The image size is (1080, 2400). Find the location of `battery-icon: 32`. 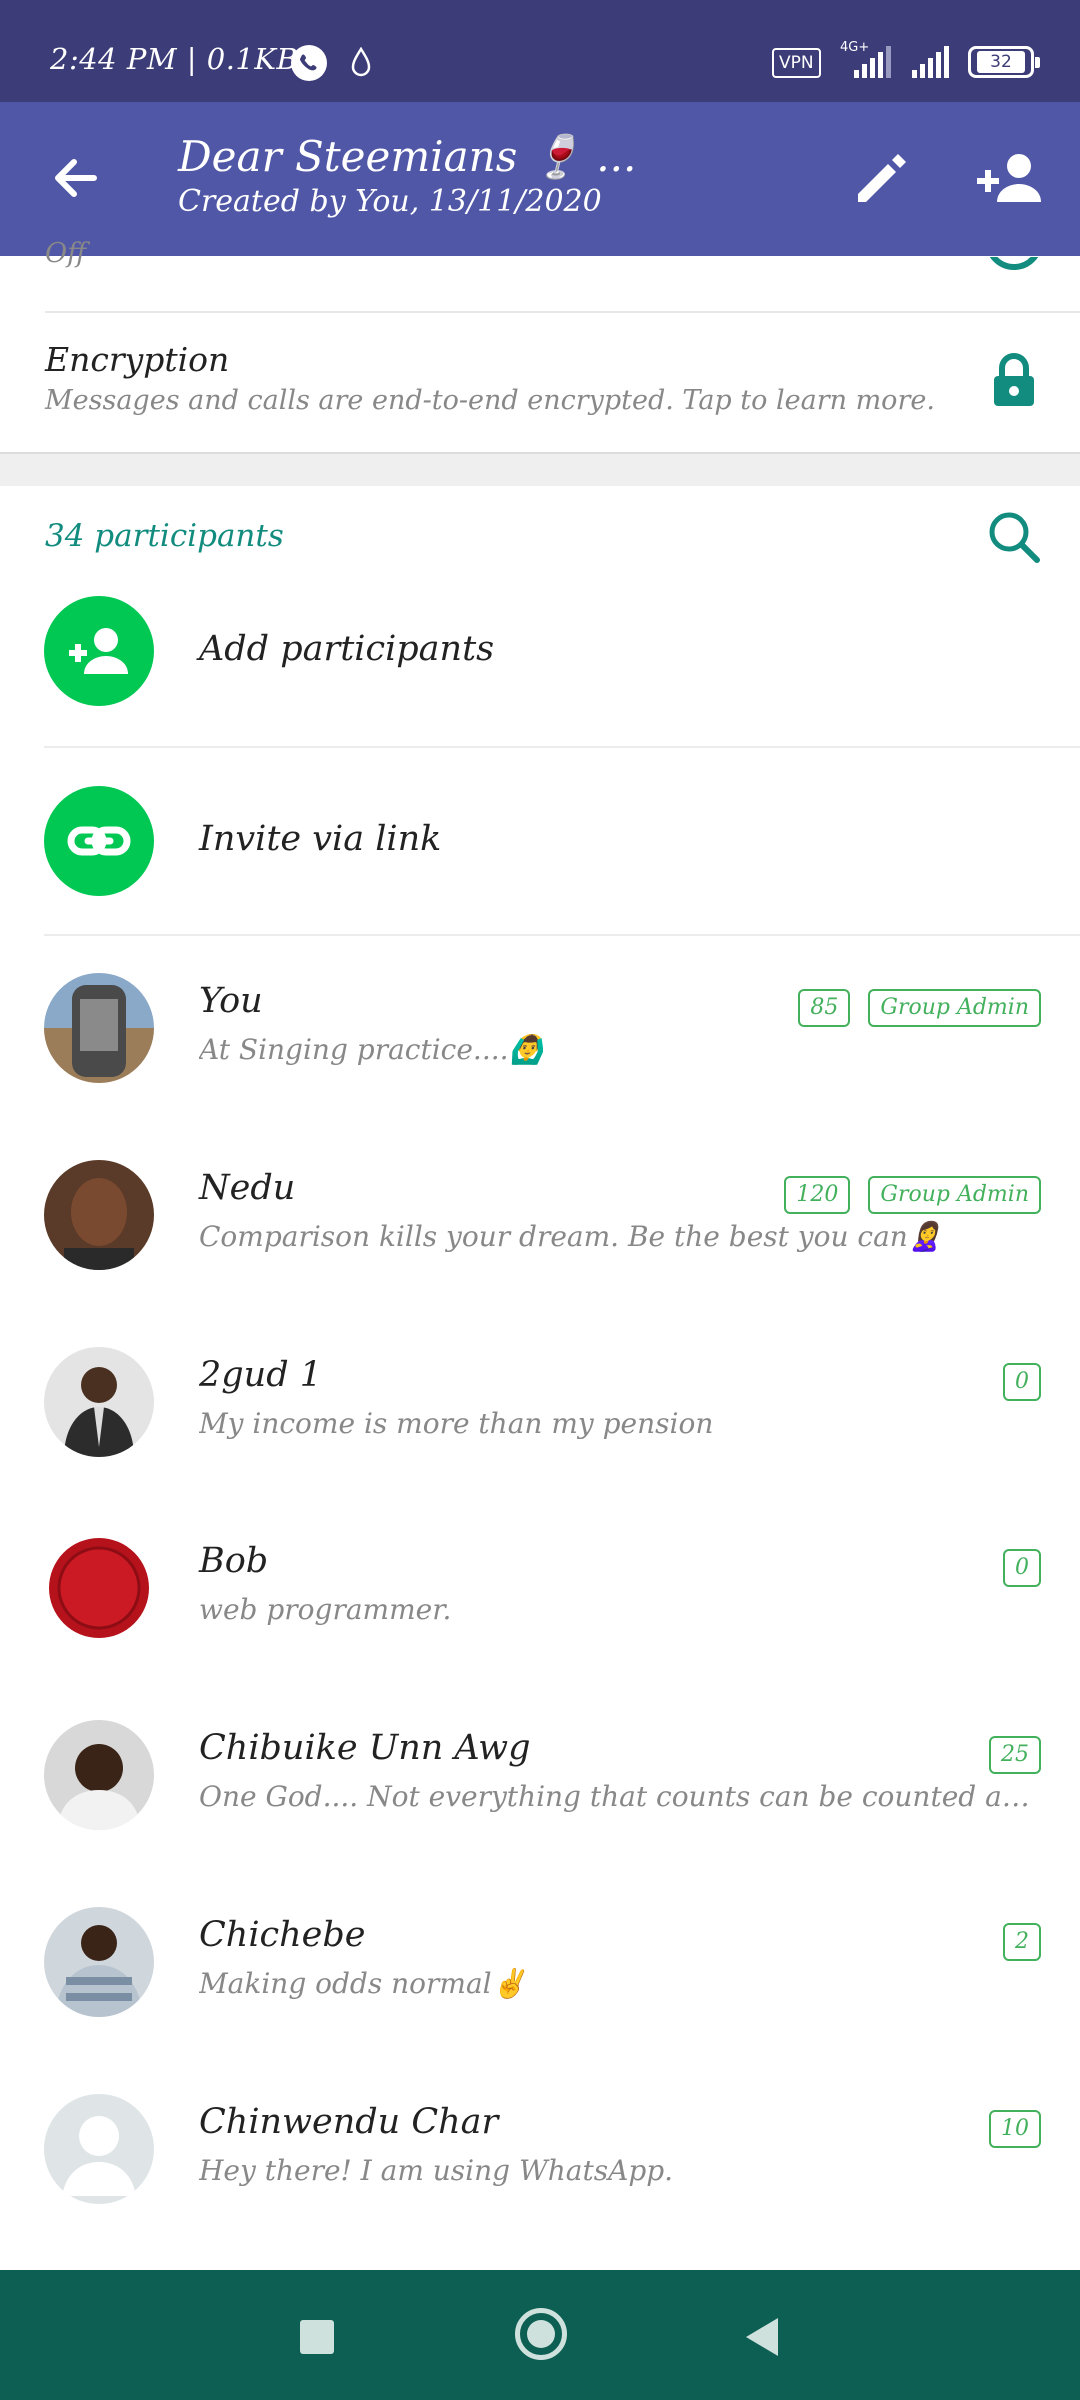

battery-icon: 32 is located at coordinates (1004, 62).